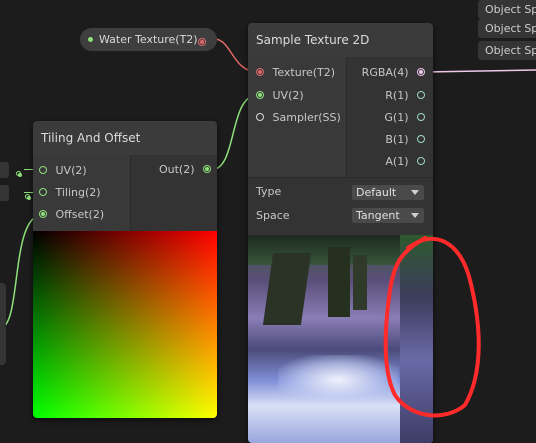  What do you see at coordinates (378, 215) in the screenshot?
I see `space-dropdown-value: Tangent` at bounding box center [378, 215].